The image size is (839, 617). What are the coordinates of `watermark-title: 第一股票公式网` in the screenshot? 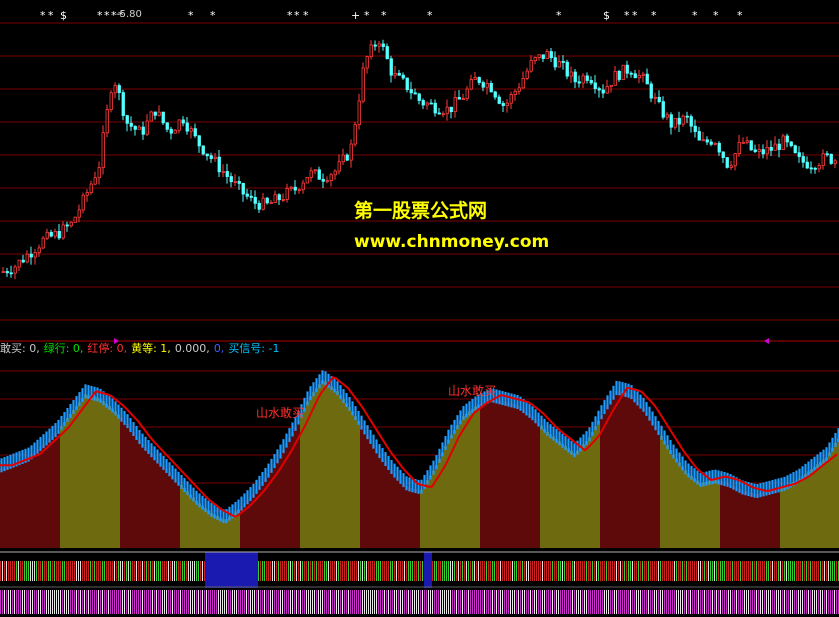 It's located at (421, 211).